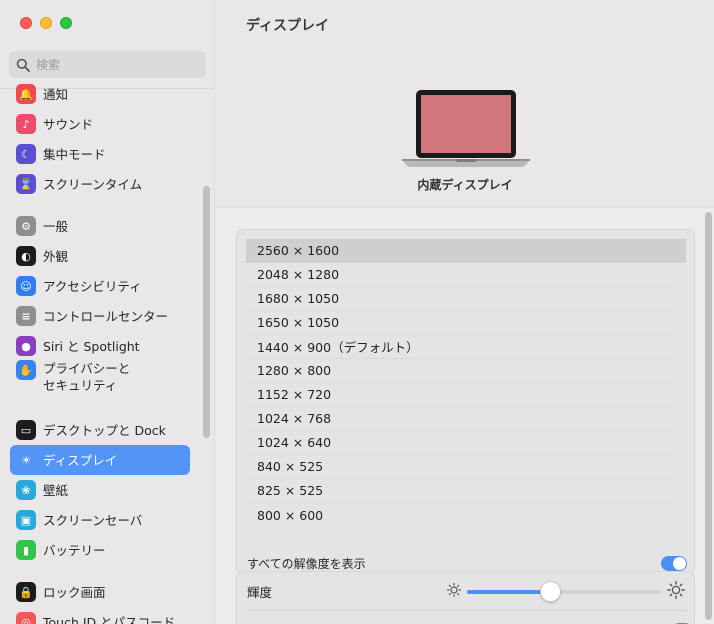 The height and width of the screenshot is (624, 714). Describe the element at coordinates (104, 430) in the screenshot. I see `sidebar-item-label: デスクトップと Dock` at that location.